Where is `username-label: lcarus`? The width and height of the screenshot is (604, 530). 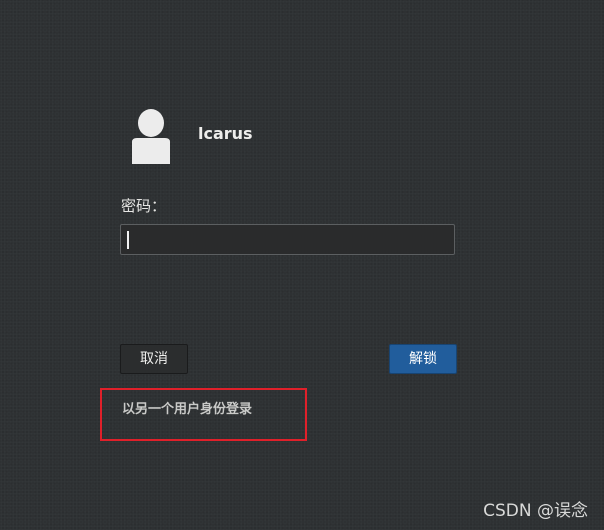
username-label: lcarus is located at coordinates (225, 133).